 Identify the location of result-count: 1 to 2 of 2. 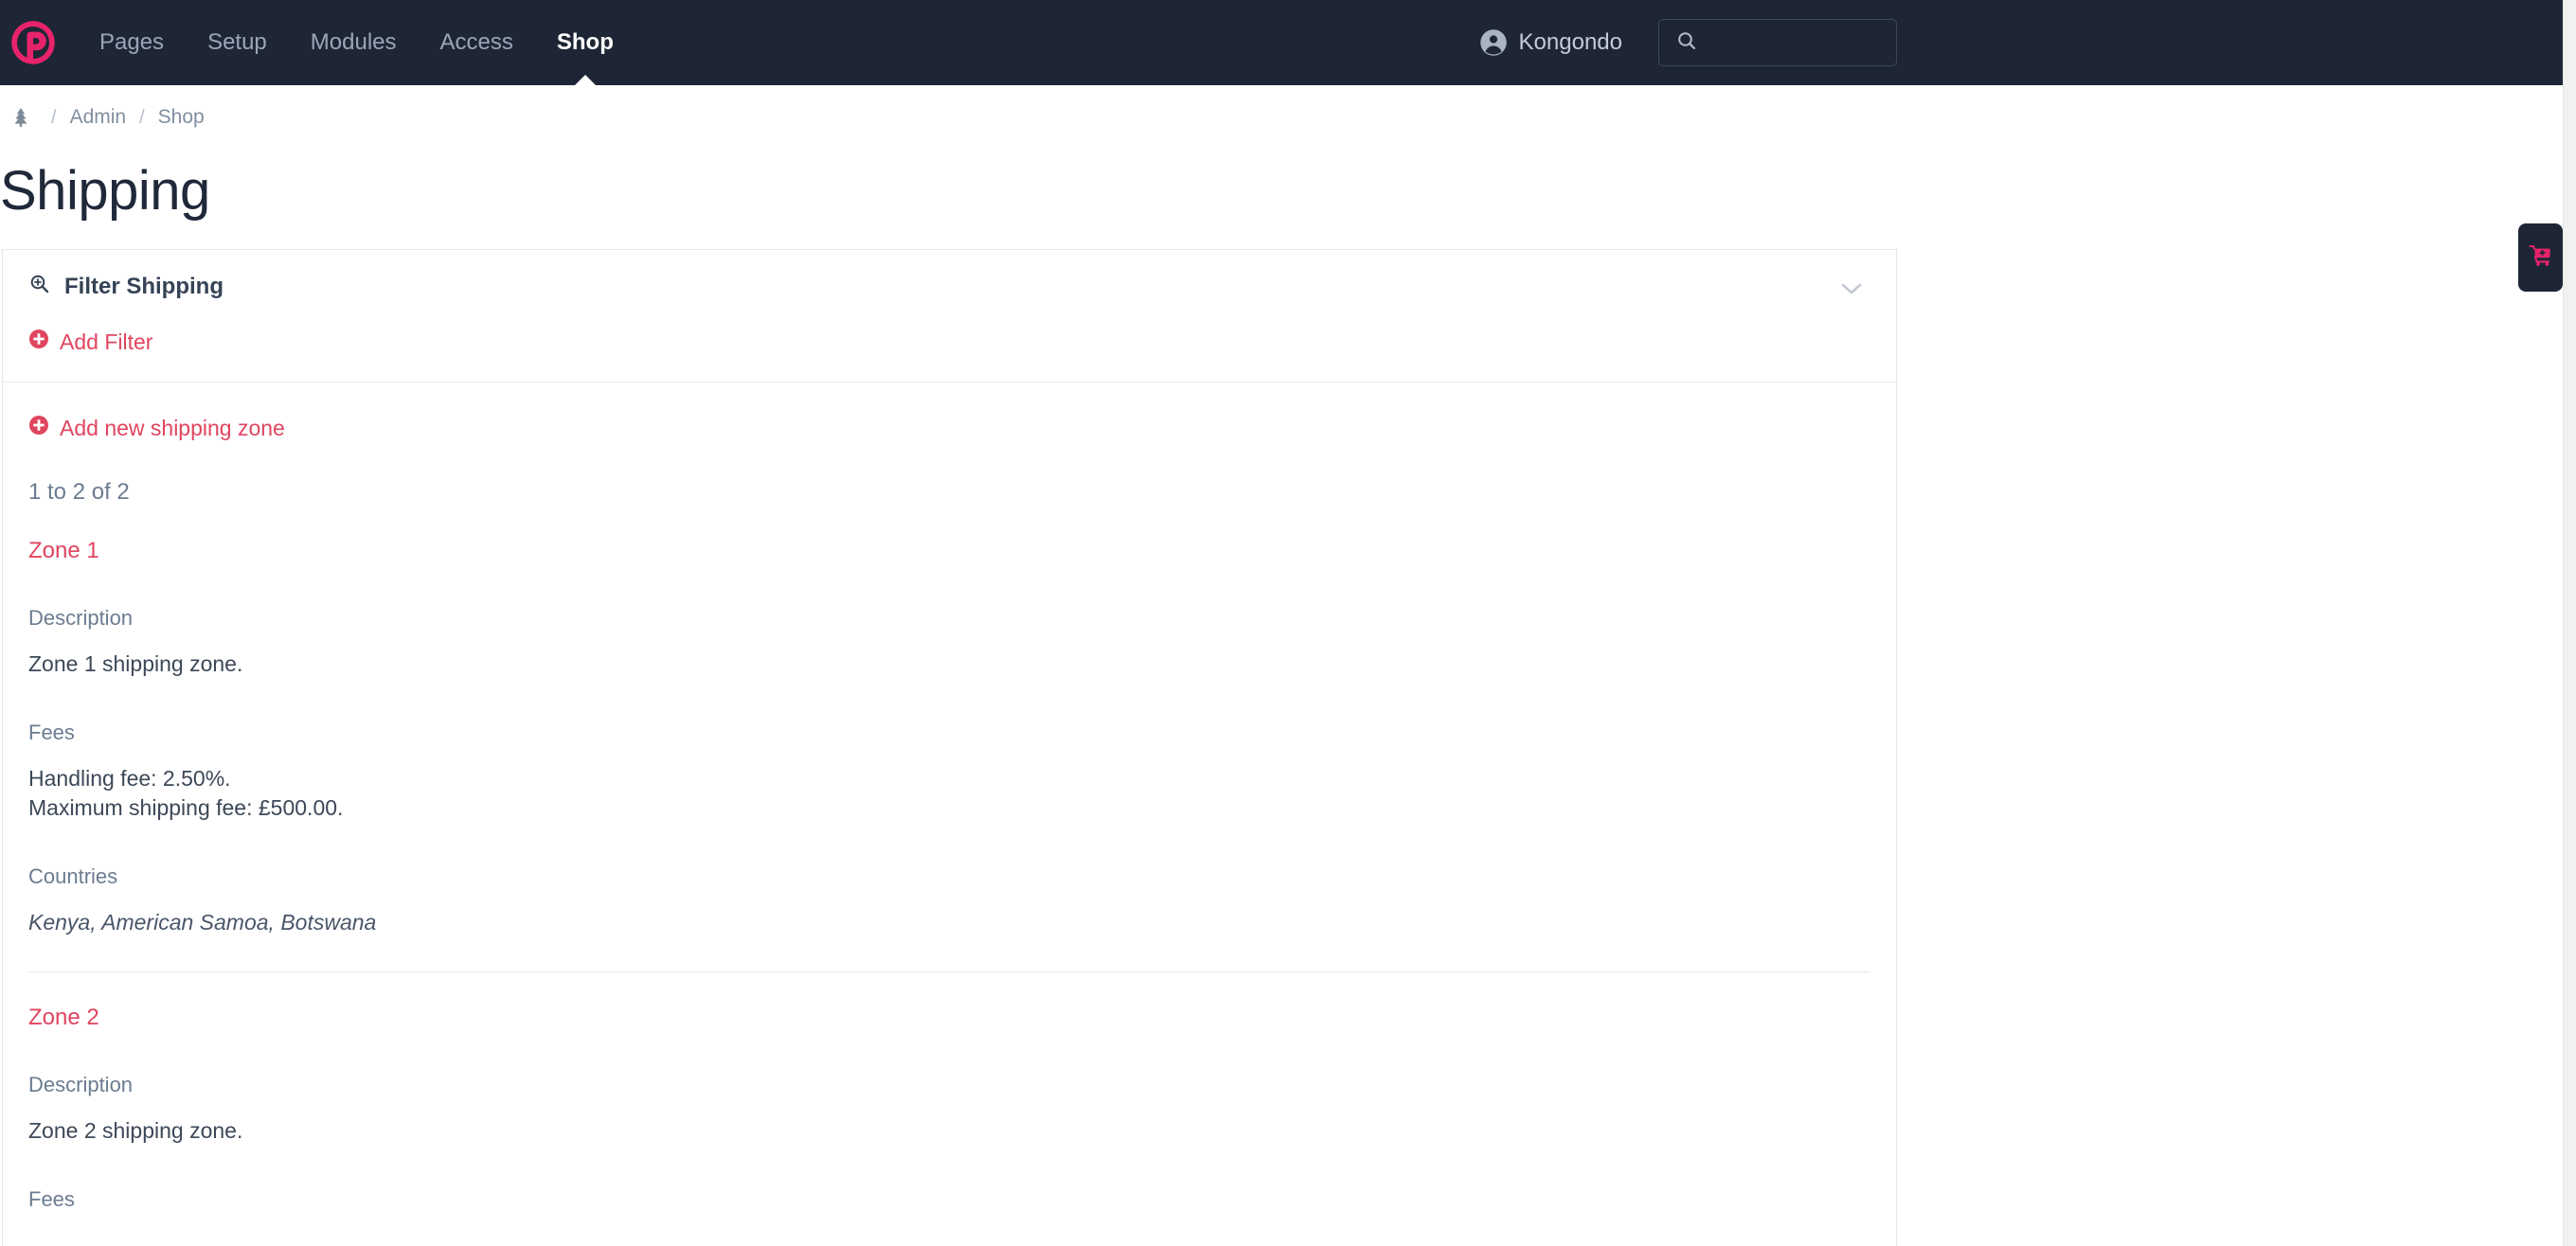
(79, 492).